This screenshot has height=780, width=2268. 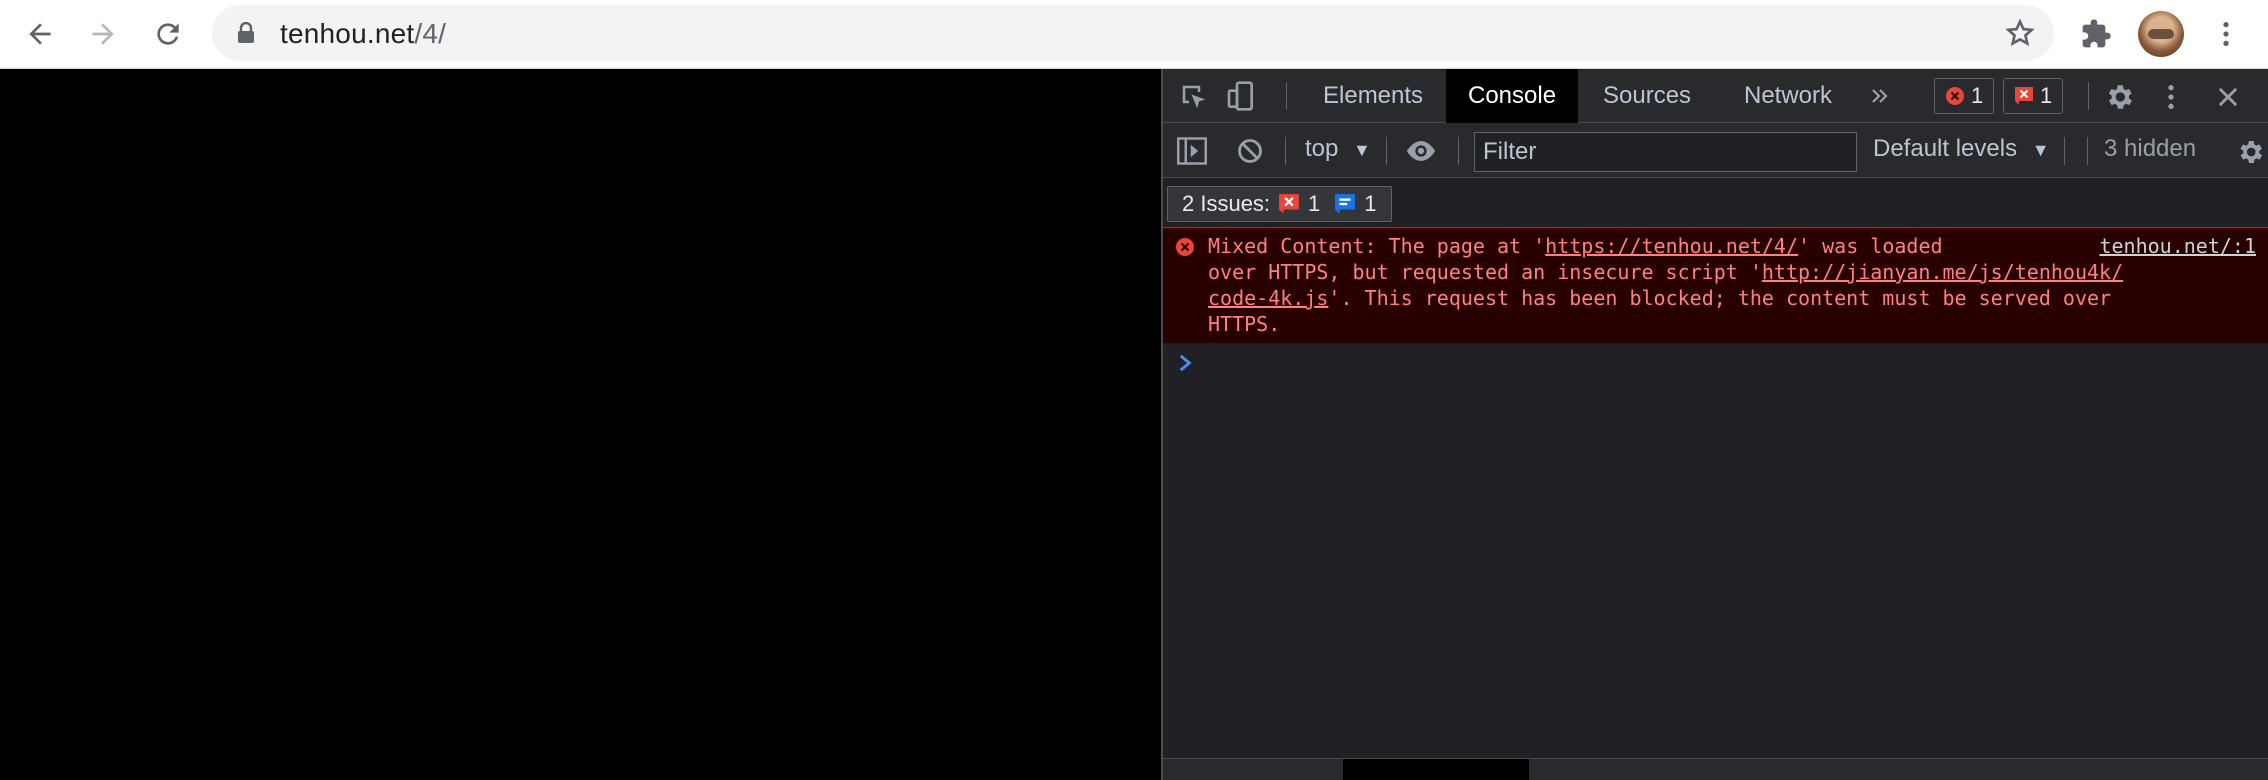 I want to click on device-toolbar-icon, so click(x=1241, y=96).